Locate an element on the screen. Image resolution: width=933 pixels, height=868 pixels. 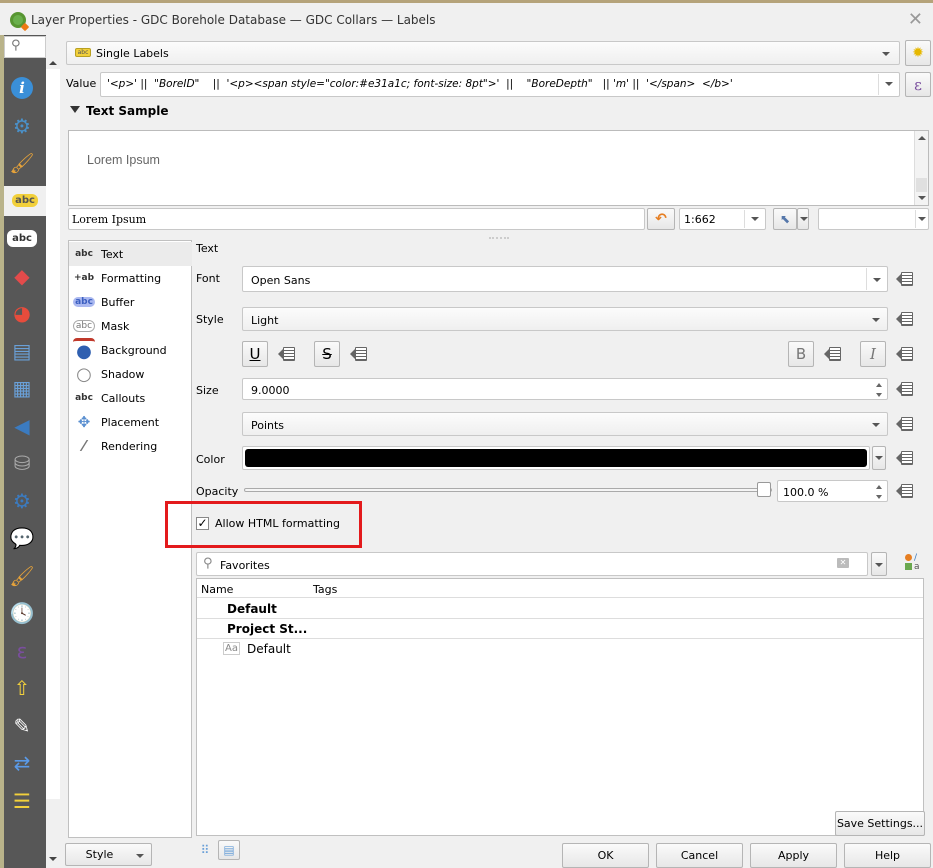
font-dropdown is located at coordinates (876, 279).